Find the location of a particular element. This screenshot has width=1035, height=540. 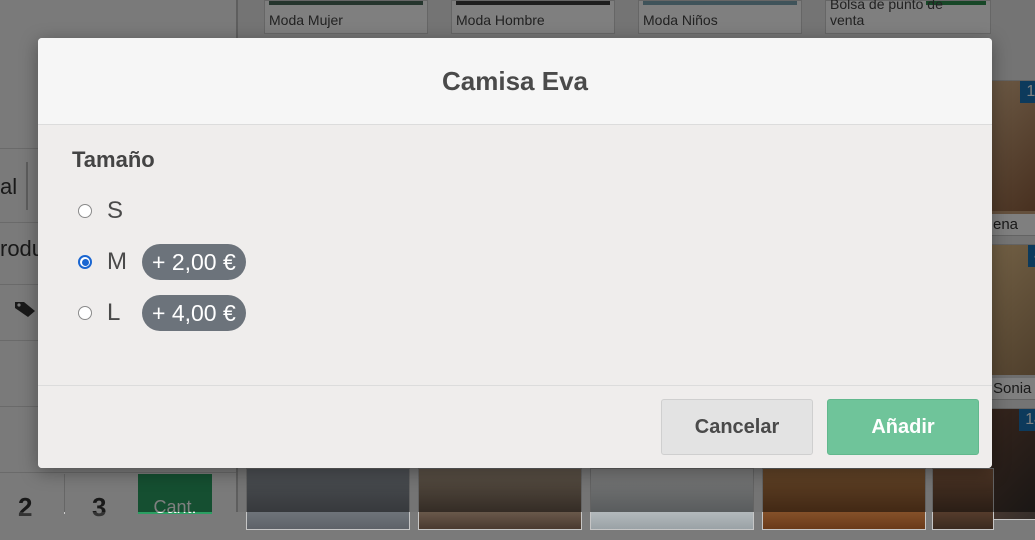

add-button: Añadir is located at coordinates (903, 427).